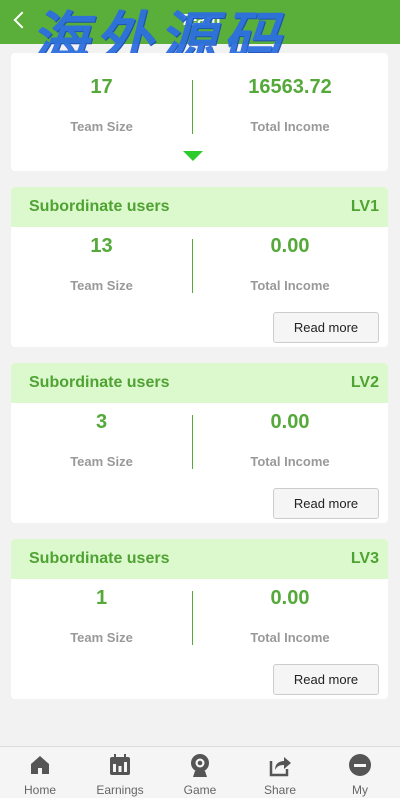 Image resolution: width=400 pixels, height=798 pixels. Describe the element at coordinates (280, 790) in the screenshot. I see `tab-label: Share` at that location.